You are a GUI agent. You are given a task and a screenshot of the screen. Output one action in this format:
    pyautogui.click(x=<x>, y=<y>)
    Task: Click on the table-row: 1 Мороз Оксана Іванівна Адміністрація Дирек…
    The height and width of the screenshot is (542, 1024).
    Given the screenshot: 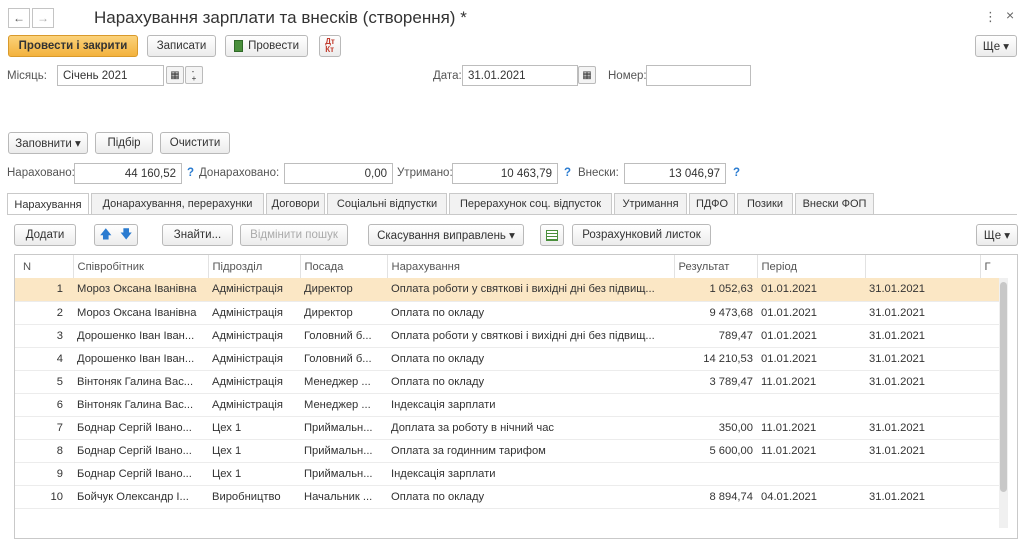 What is the action you would take?
    pyautogui.click(x=507, y=290)
    